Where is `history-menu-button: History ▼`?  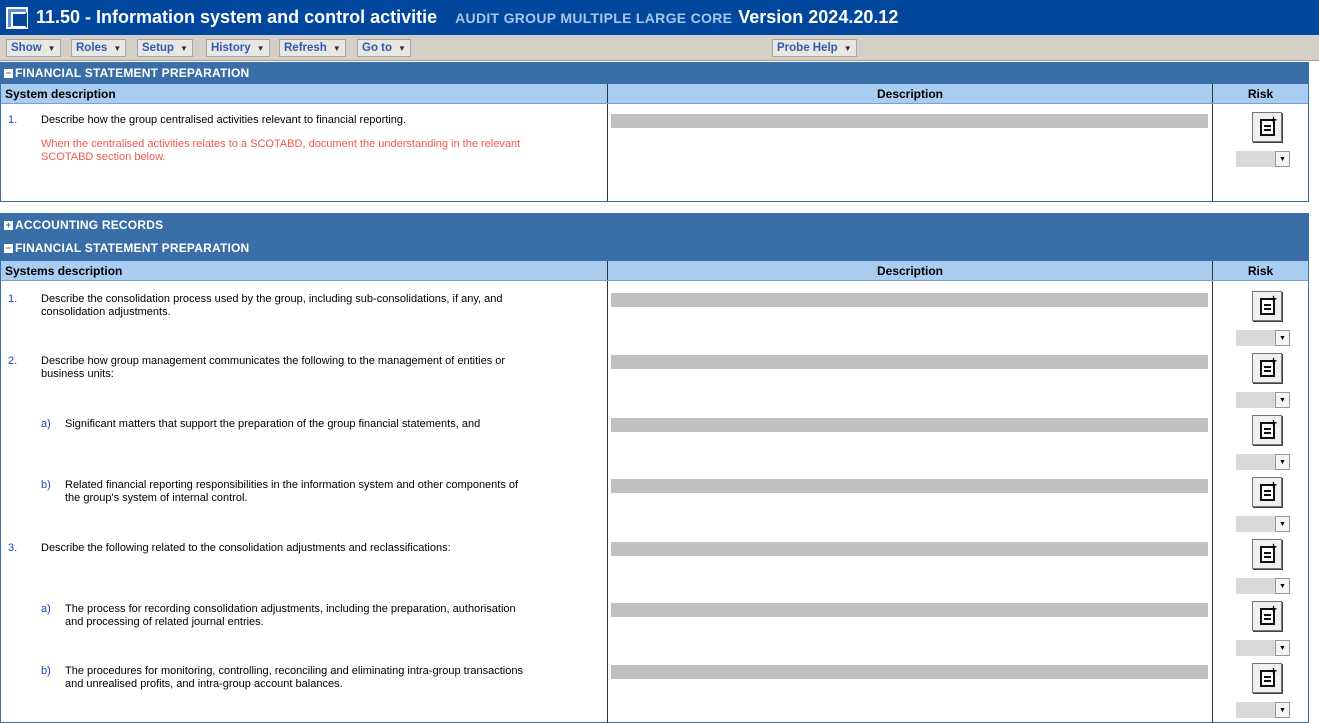
history-menu-button: History ▼ is located at coordinates (238, 48).